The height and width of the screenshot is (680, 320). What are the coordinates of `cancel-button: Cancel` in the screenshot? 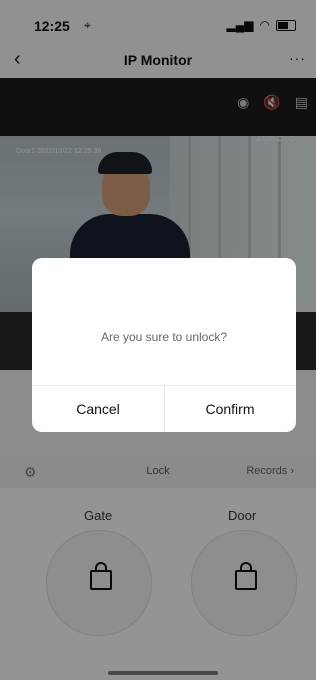 It's located at (98, 409).